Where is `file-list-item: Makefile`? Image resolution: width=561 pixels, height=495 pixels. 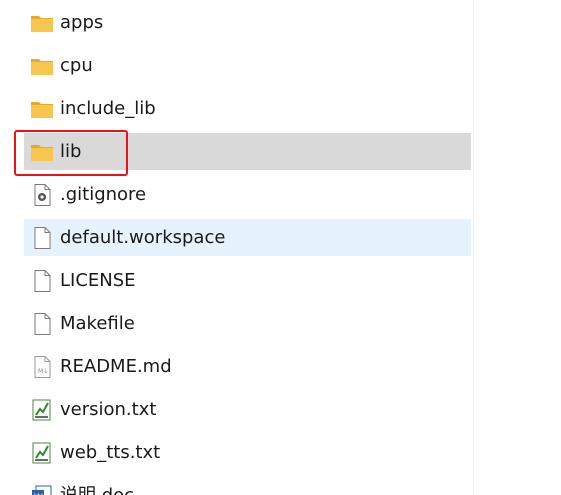 file-list-item: Makefile is located at coordinates (247, 323).